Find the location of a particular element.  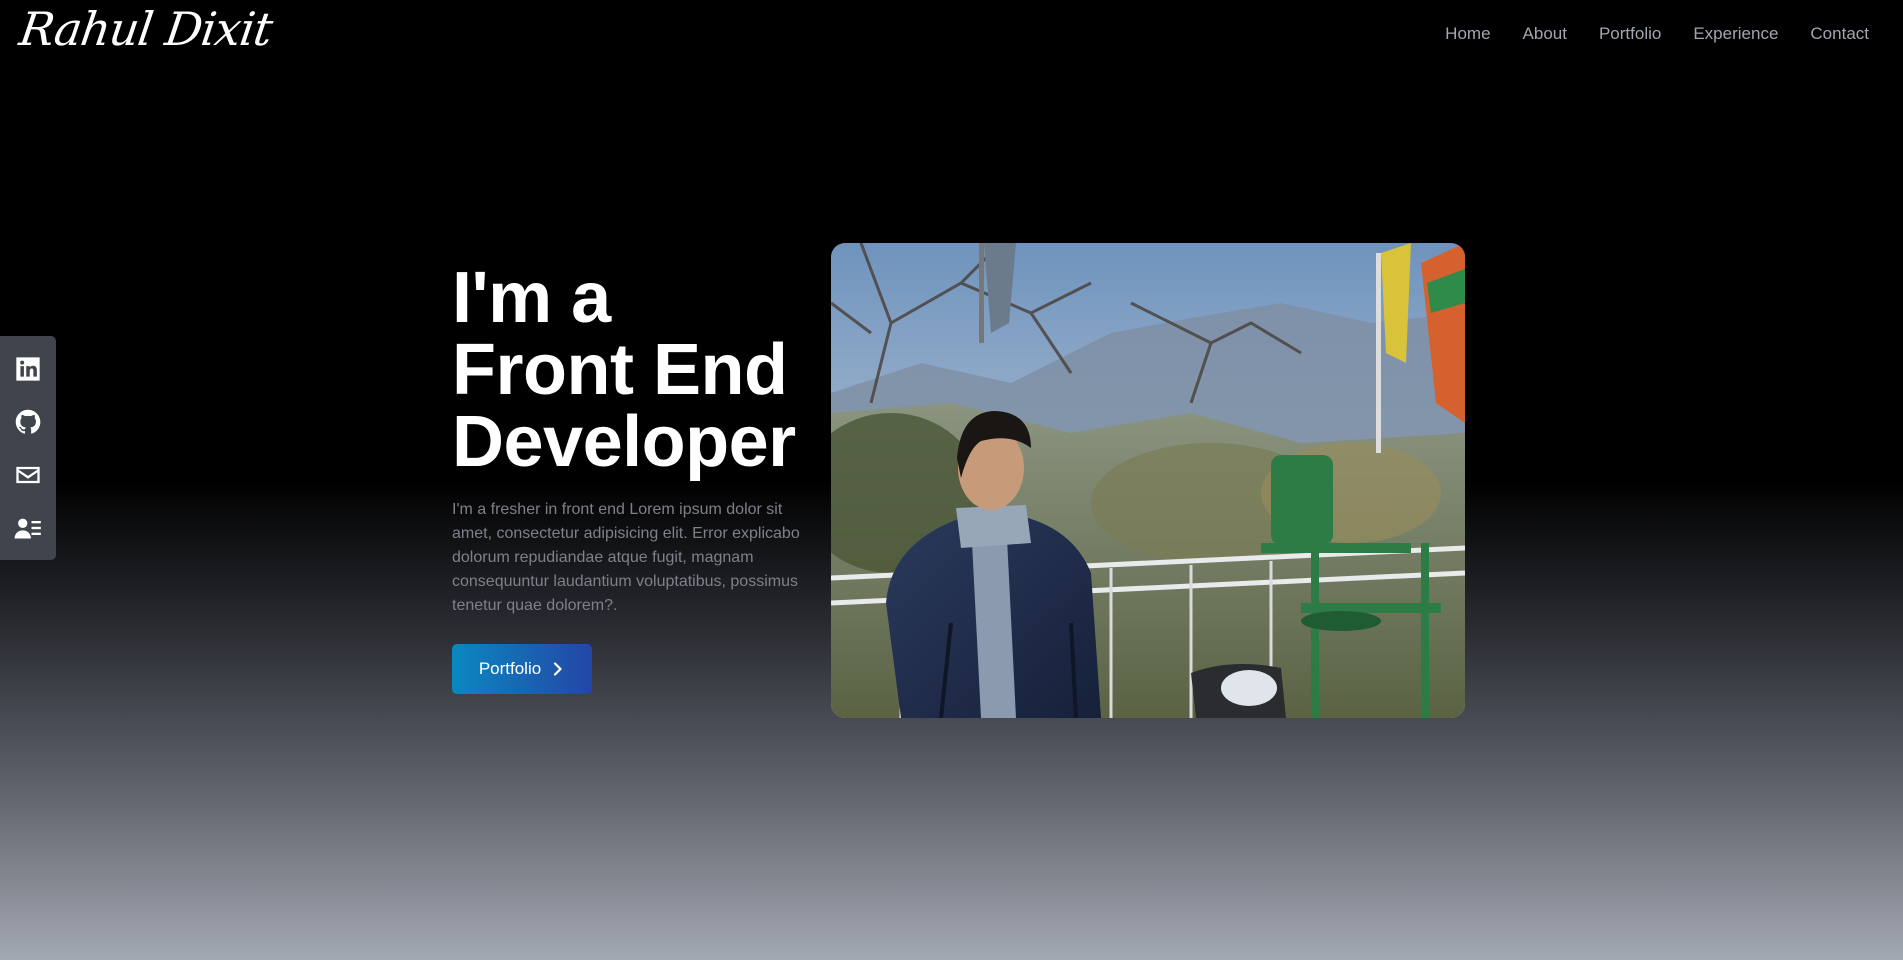

nav-link-experience: Experience is located at coordinates (1735, 34).